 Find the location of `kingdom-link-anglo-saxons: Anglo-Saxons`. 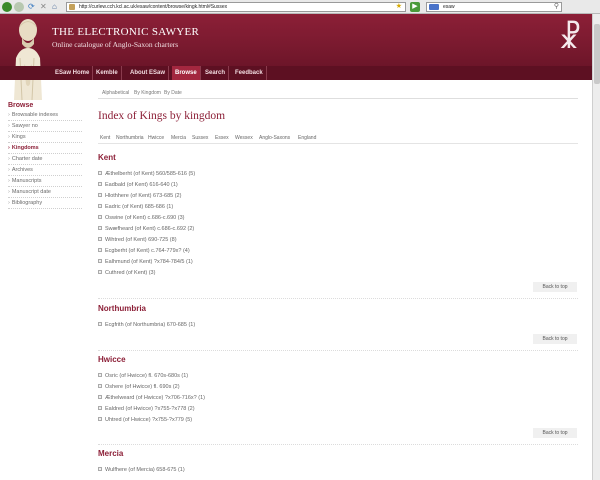

kingdom-link-anglo-saxons: Anglo-Saxons is located at coordinates (274, 138).